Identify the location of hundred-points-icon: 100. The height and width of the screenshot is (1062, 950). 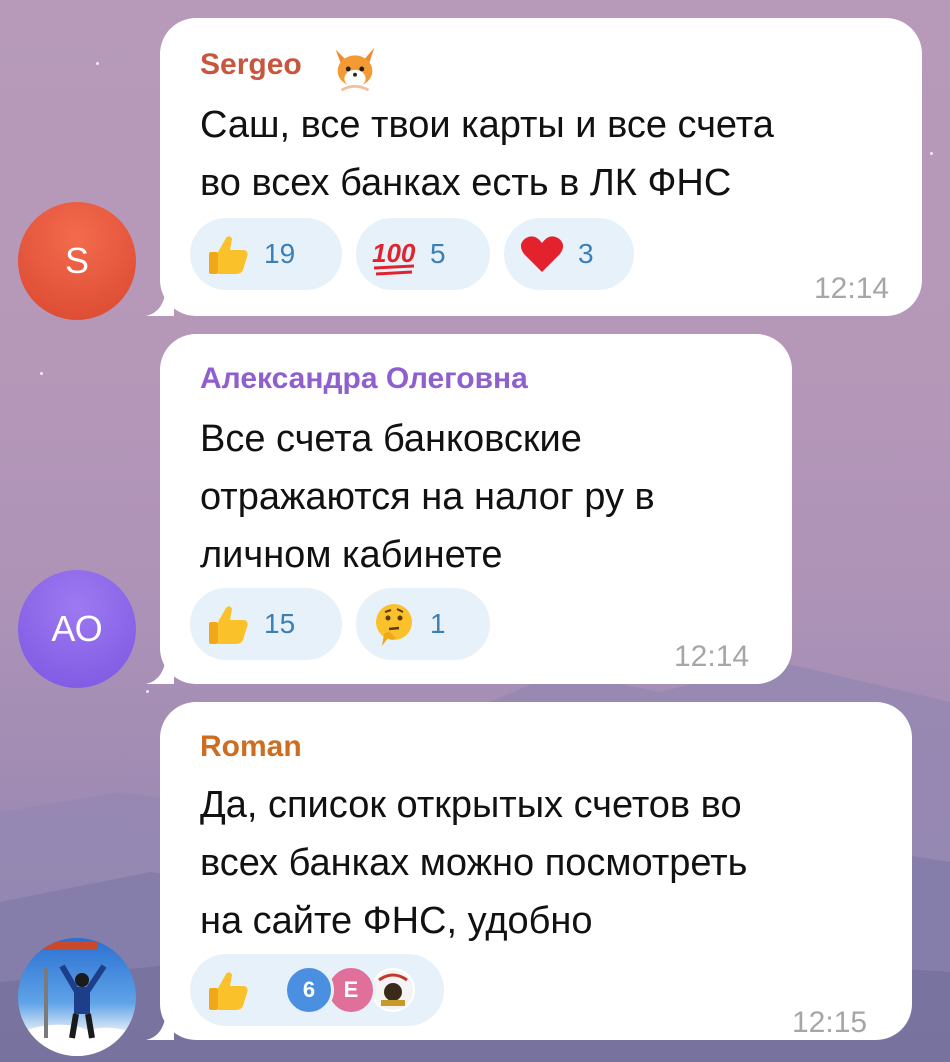
(394, 257).